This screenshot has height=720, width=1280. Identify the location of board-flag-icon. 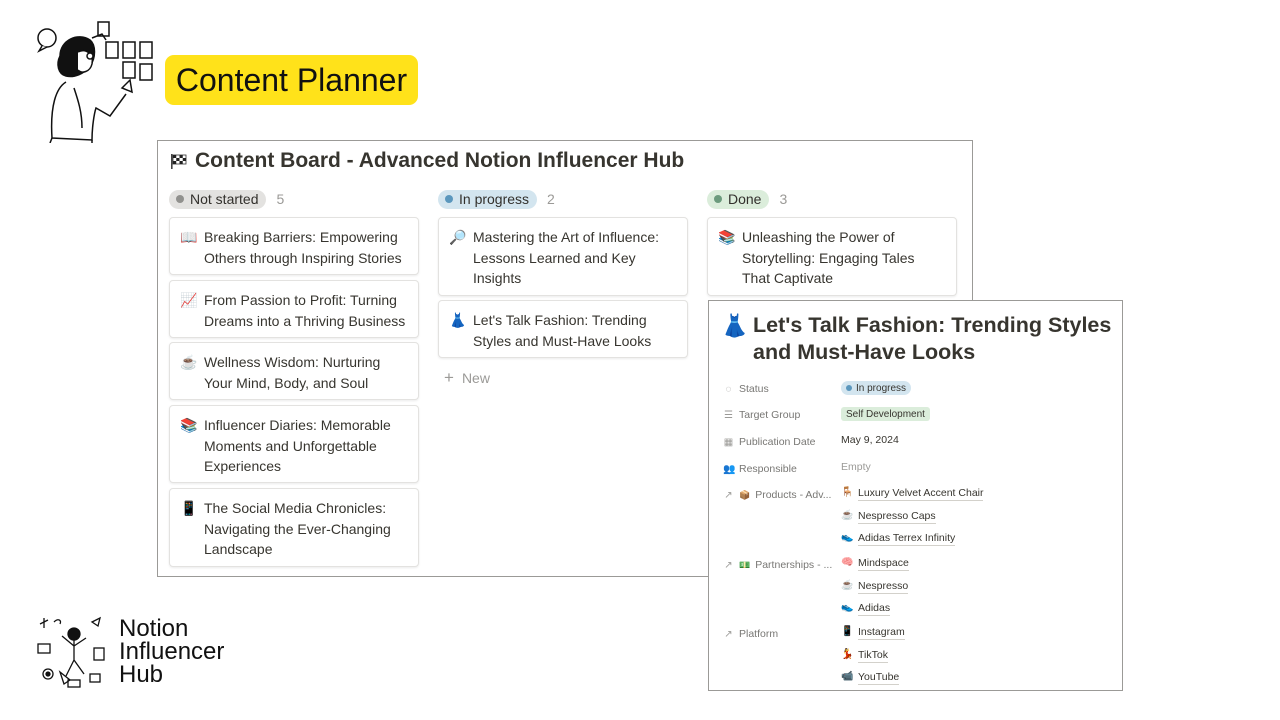
(179, 161).